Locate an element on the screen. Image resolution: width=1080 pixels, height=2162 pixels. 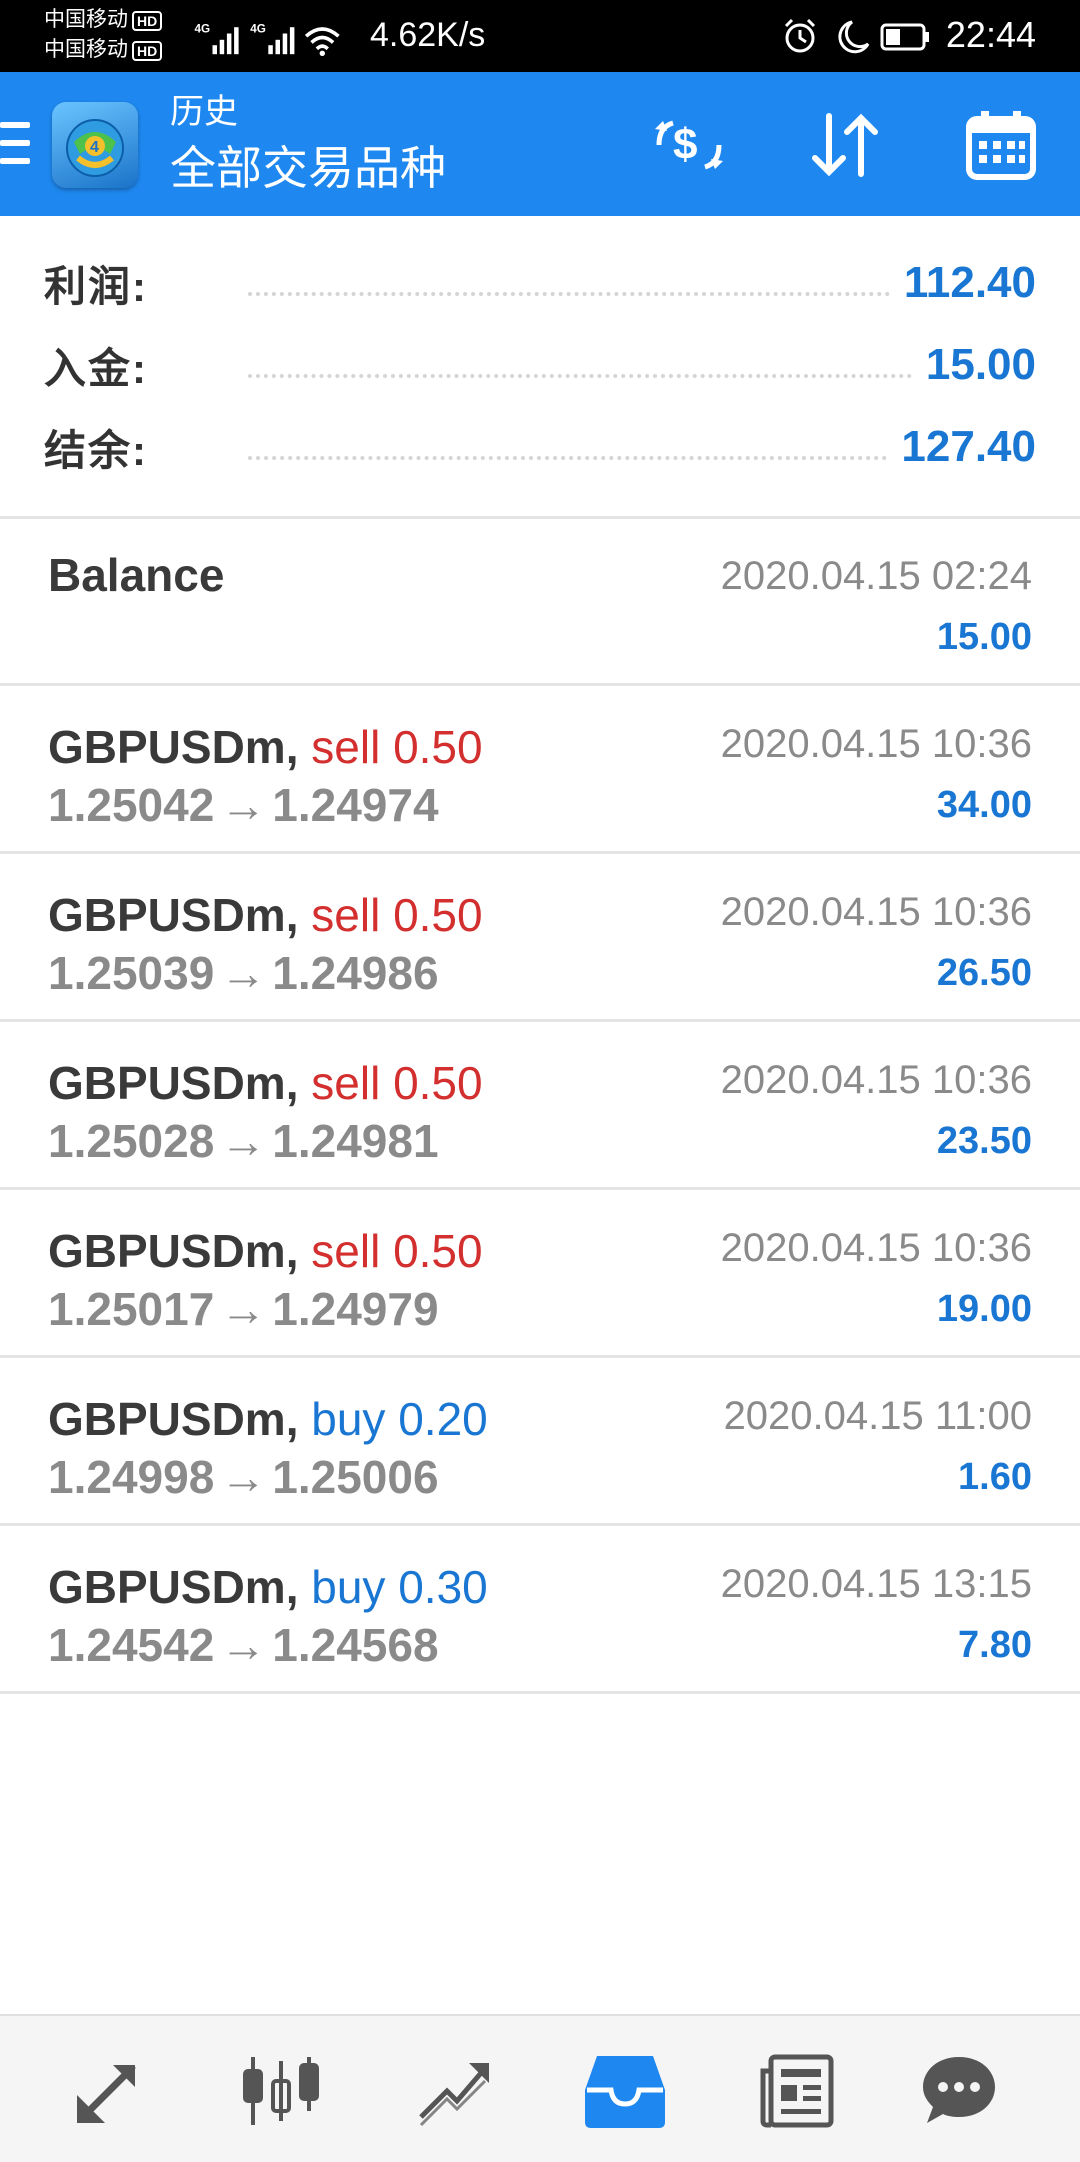
trade-prices: 1.25042 → 1.24974 is located at coordinates (243, 805).